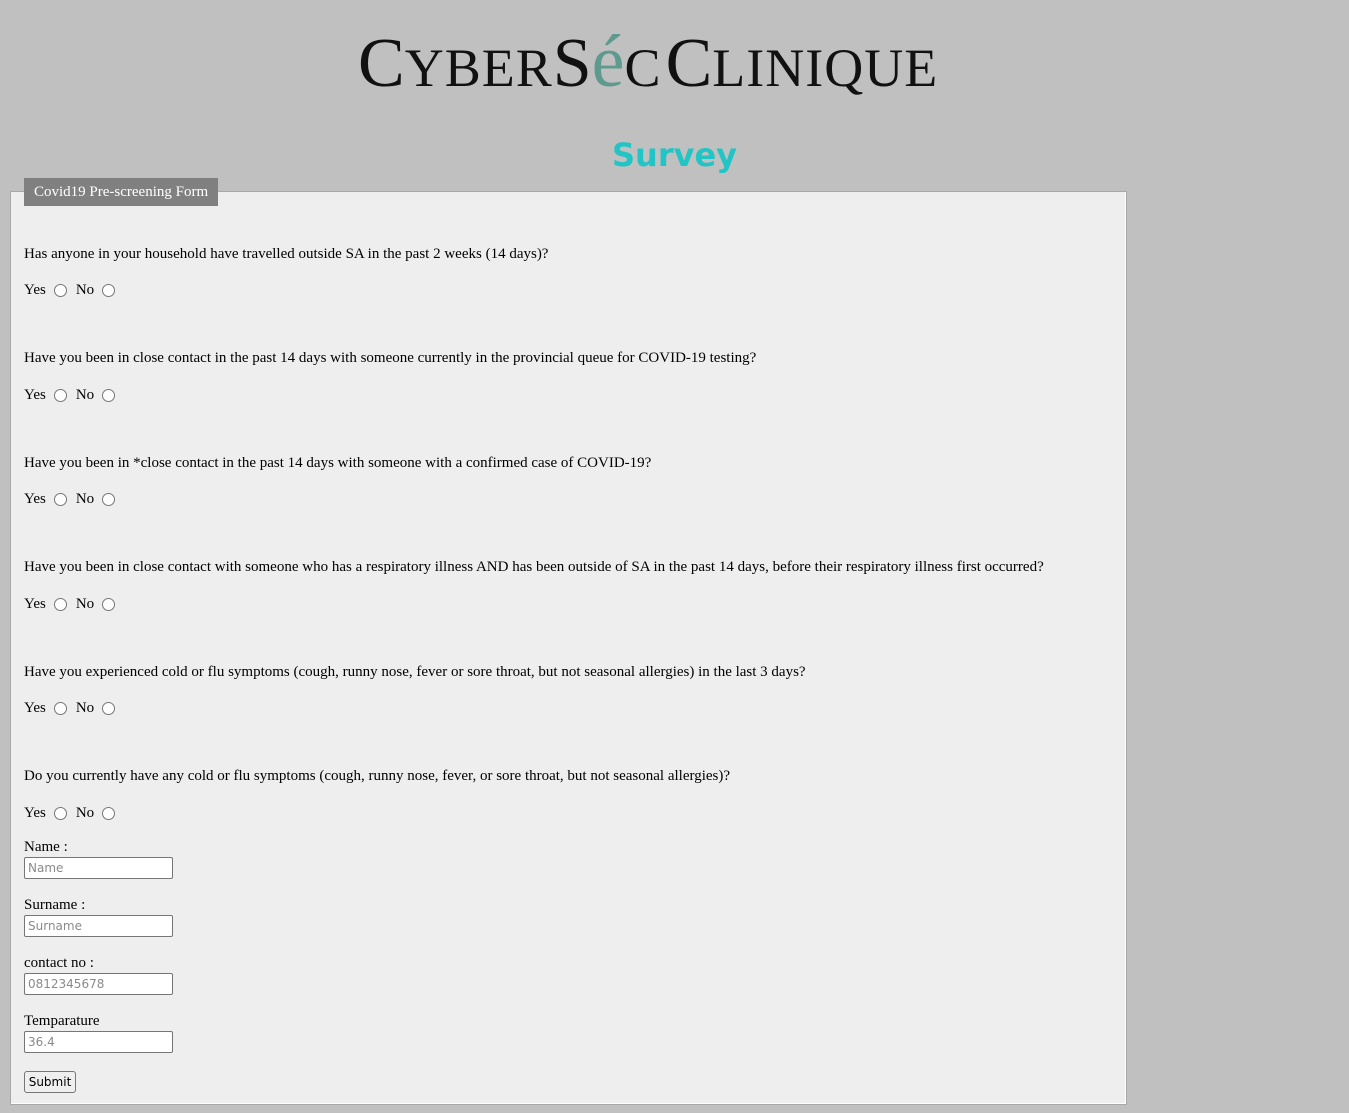 This screenshot has height=1113, width=1349. I want to click on logo-letter: LINIQUE, so click(825, 68).